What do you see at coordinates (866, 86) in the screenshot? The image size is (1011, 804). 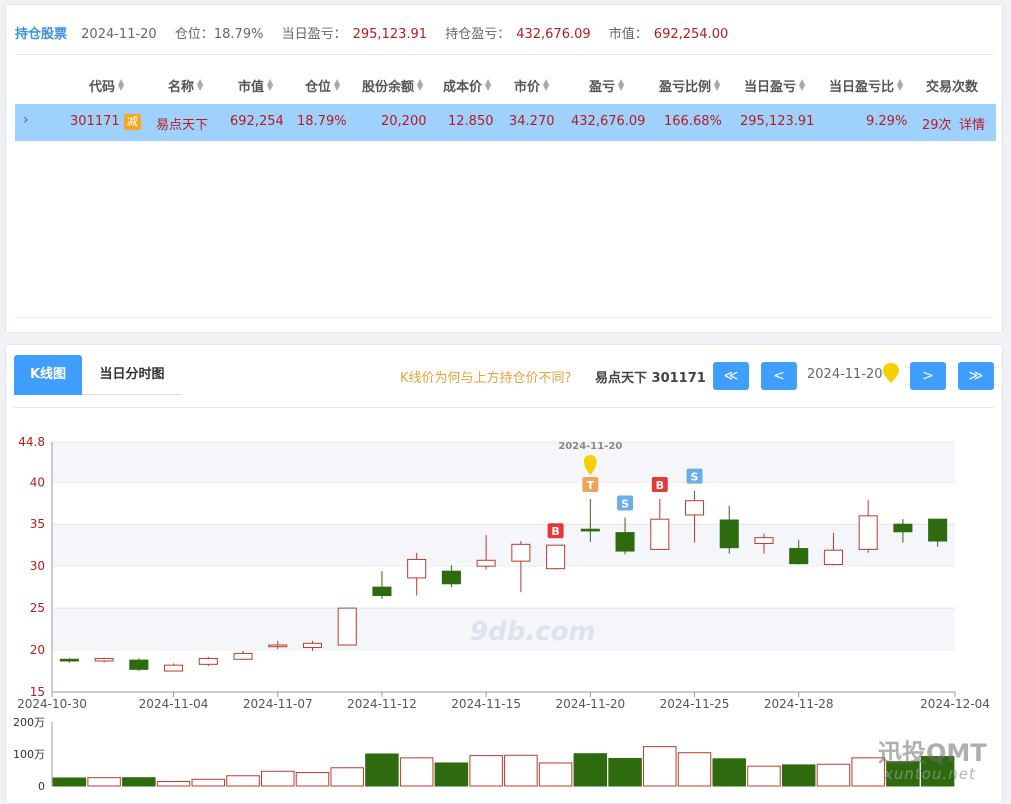 I see `col-header-day-pnl-ratio: 当日盈亏比 ▲ ▼` at bounding box center [866, 86].